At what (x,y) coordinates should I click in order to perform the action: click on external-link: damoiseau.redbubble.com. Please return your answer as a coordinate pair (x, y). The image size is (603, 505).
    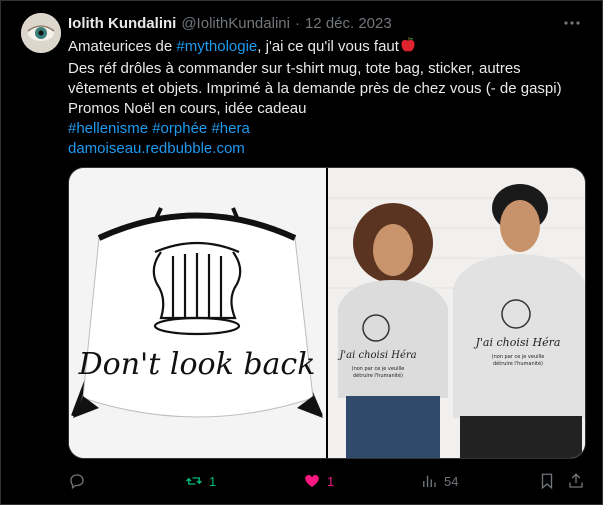
    Looking at the image, I should click on (156, 148).